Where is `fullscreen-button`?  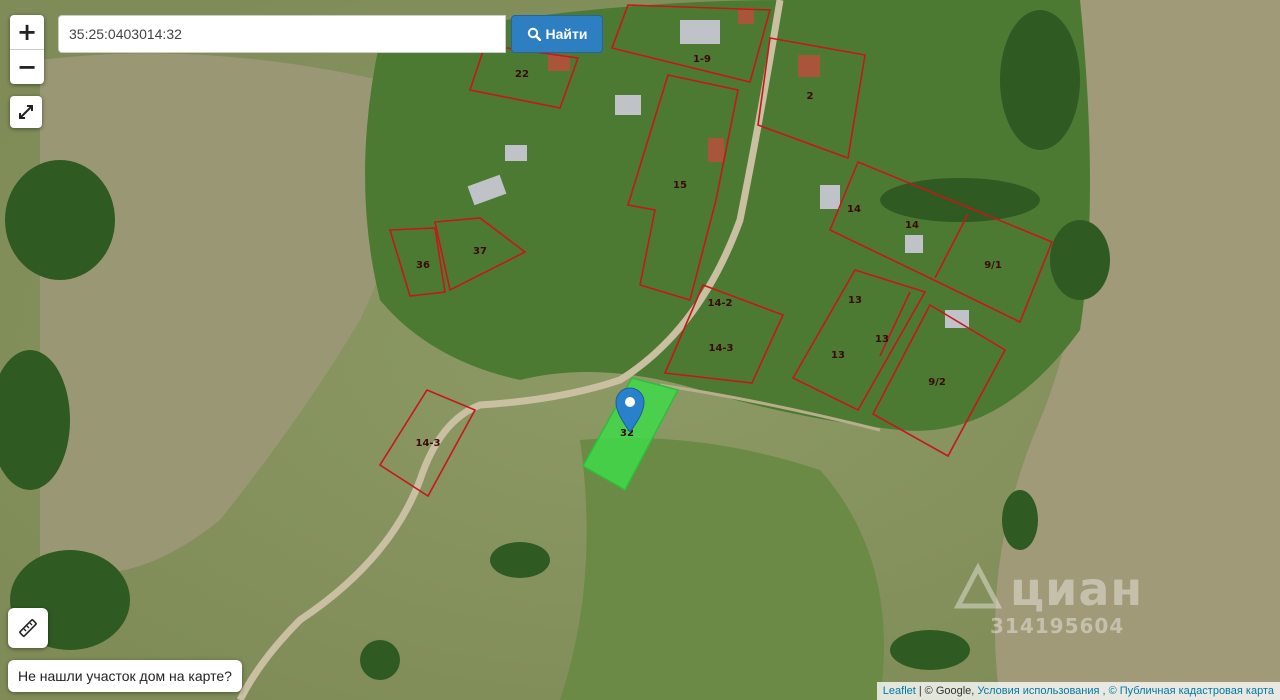
fullscreen-button is located at coordinates (26, 112).